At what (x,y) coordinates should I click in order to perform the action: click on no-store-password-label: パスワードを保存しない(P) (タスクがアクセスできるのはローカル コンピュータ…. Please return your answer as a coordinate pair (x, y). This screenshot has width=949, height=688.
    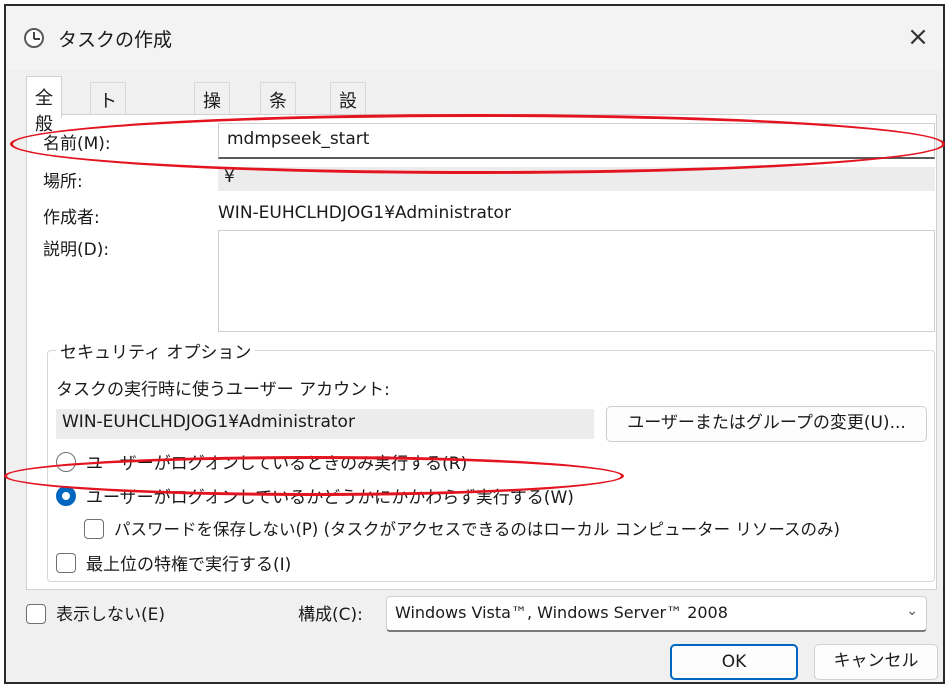
    Looking at the image, I should click on (477, 528).